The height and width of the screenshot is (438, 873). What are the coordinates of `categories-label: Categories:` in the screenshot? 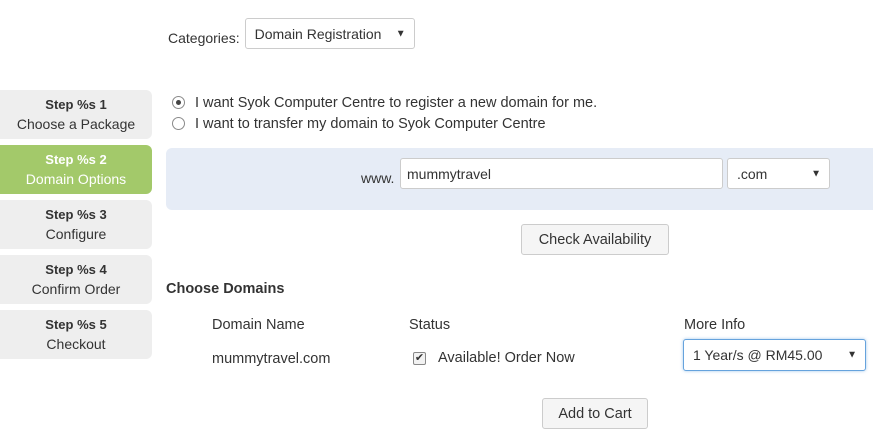 It's located at (204, 37).